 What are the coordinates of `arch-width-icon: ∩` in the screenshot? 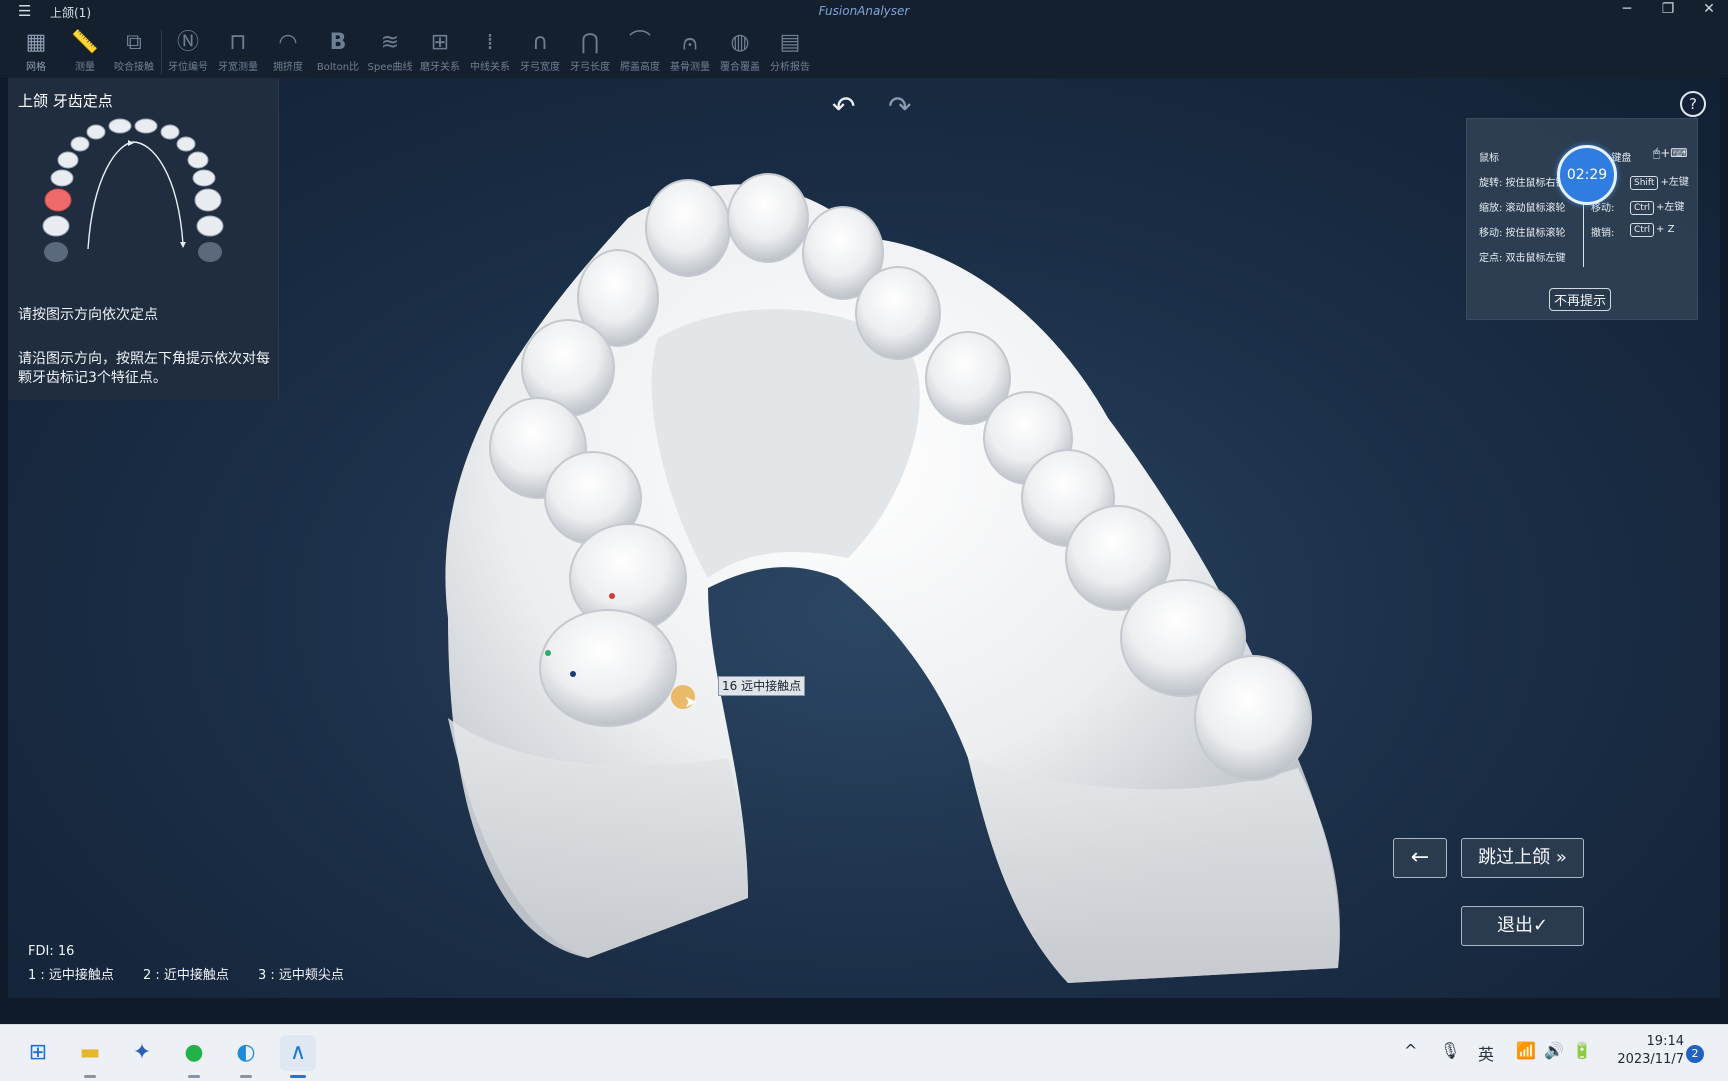 It's located at (540, 42).